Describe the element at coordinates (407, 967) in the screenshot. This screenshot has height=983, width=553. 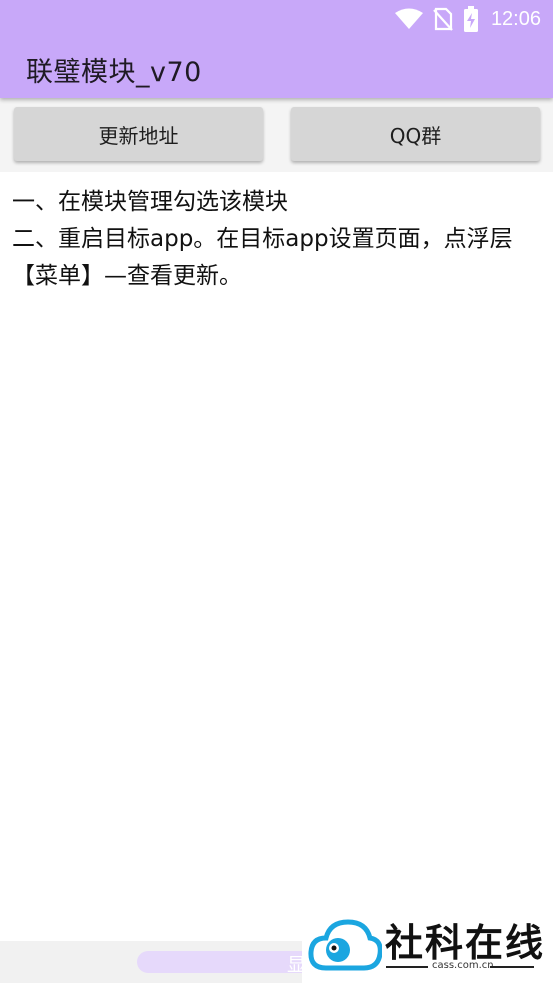
I see `watermark-divider-left` at that location.